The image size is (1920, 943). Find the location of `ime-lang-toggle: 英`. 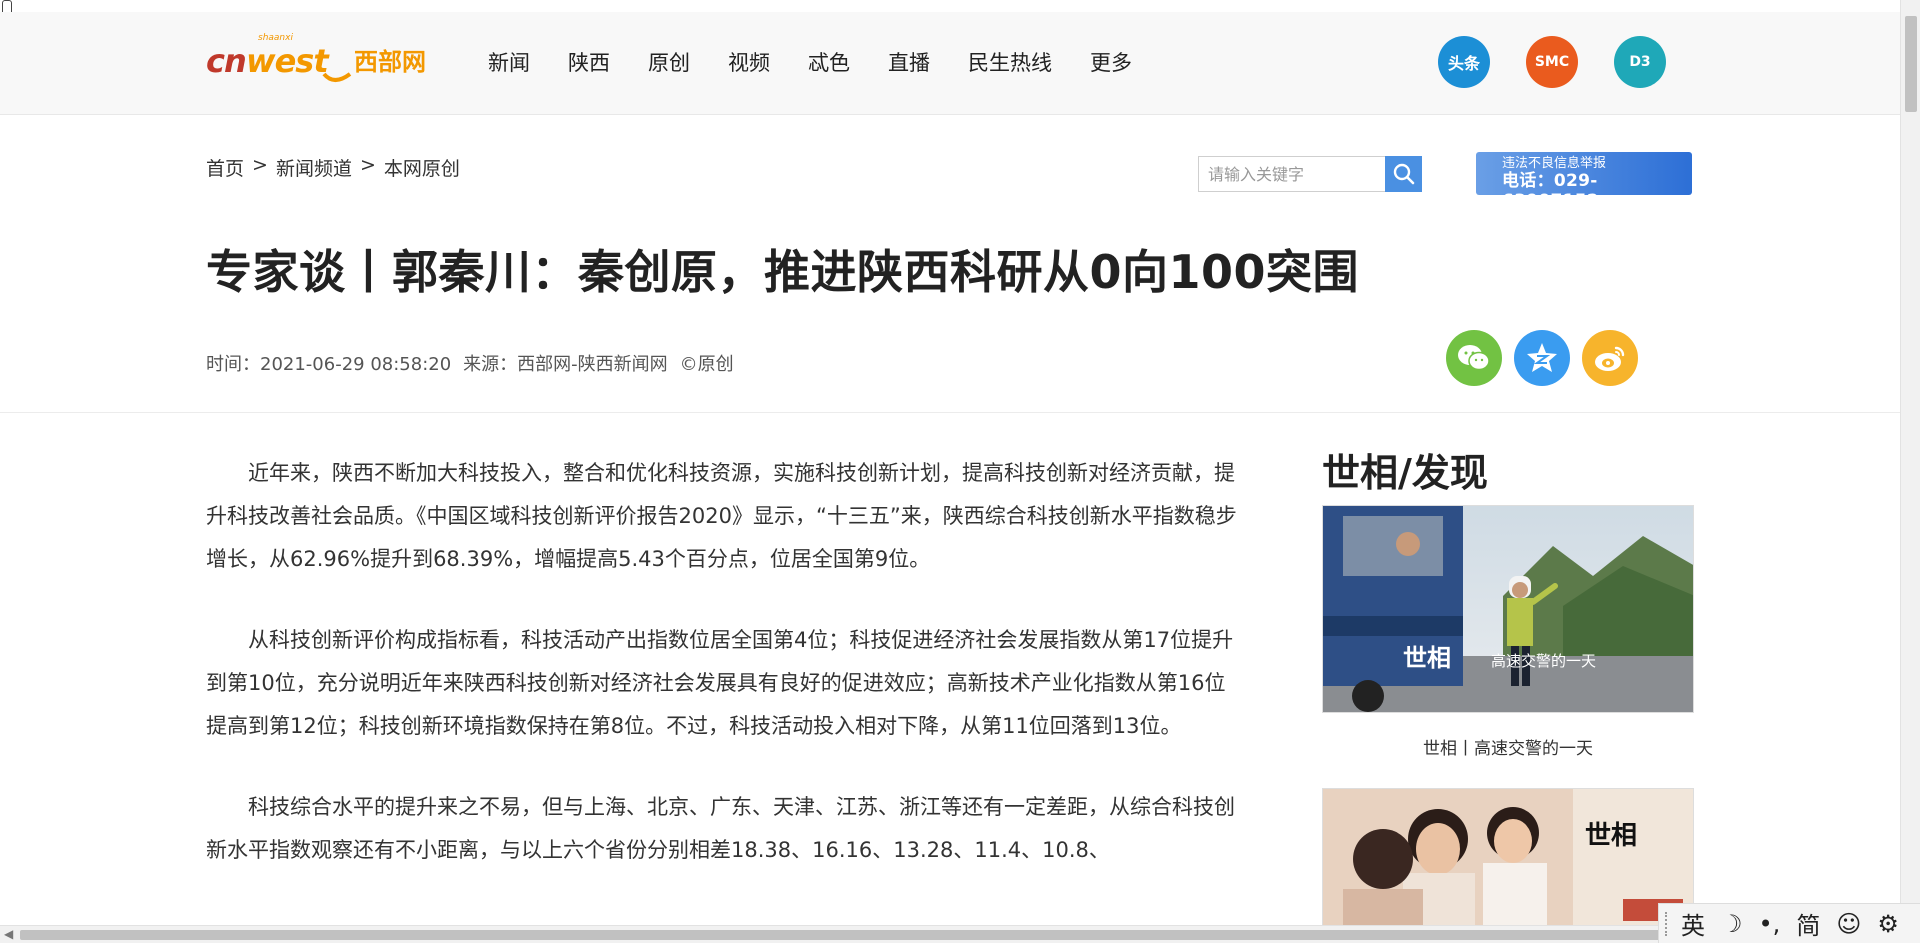

ime-lang-toggle: 英 is located at coordinates (1693, 923).